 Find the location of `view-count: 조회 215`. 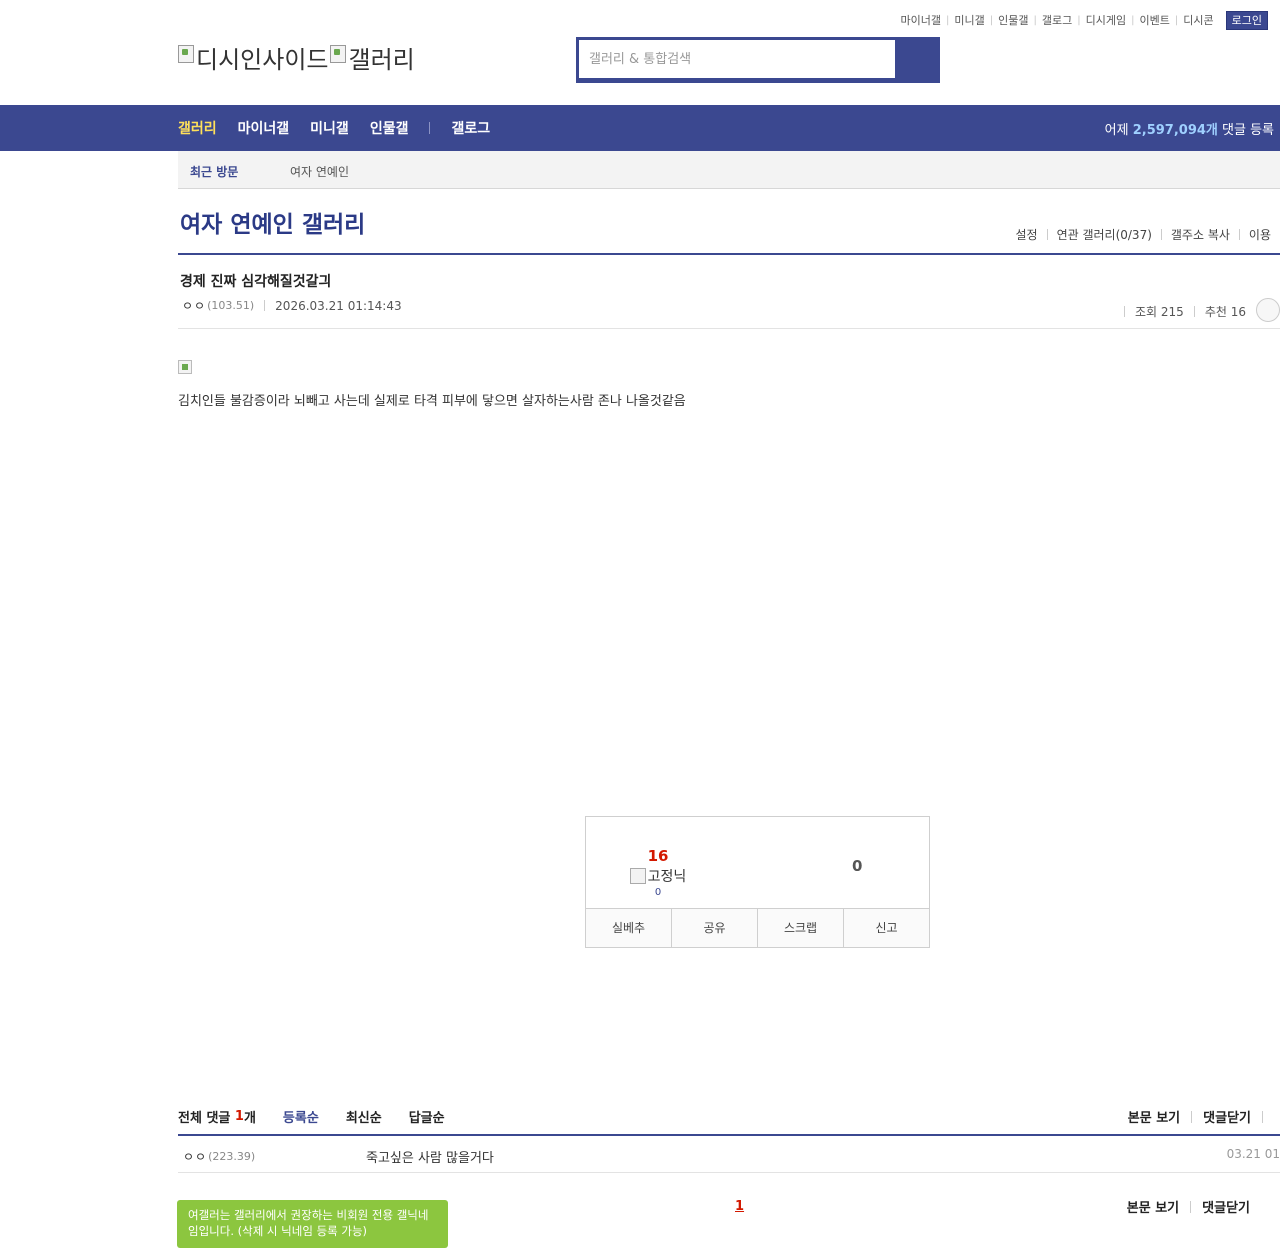

view-count: 조회 215 is located at coordinates (1159, 311).